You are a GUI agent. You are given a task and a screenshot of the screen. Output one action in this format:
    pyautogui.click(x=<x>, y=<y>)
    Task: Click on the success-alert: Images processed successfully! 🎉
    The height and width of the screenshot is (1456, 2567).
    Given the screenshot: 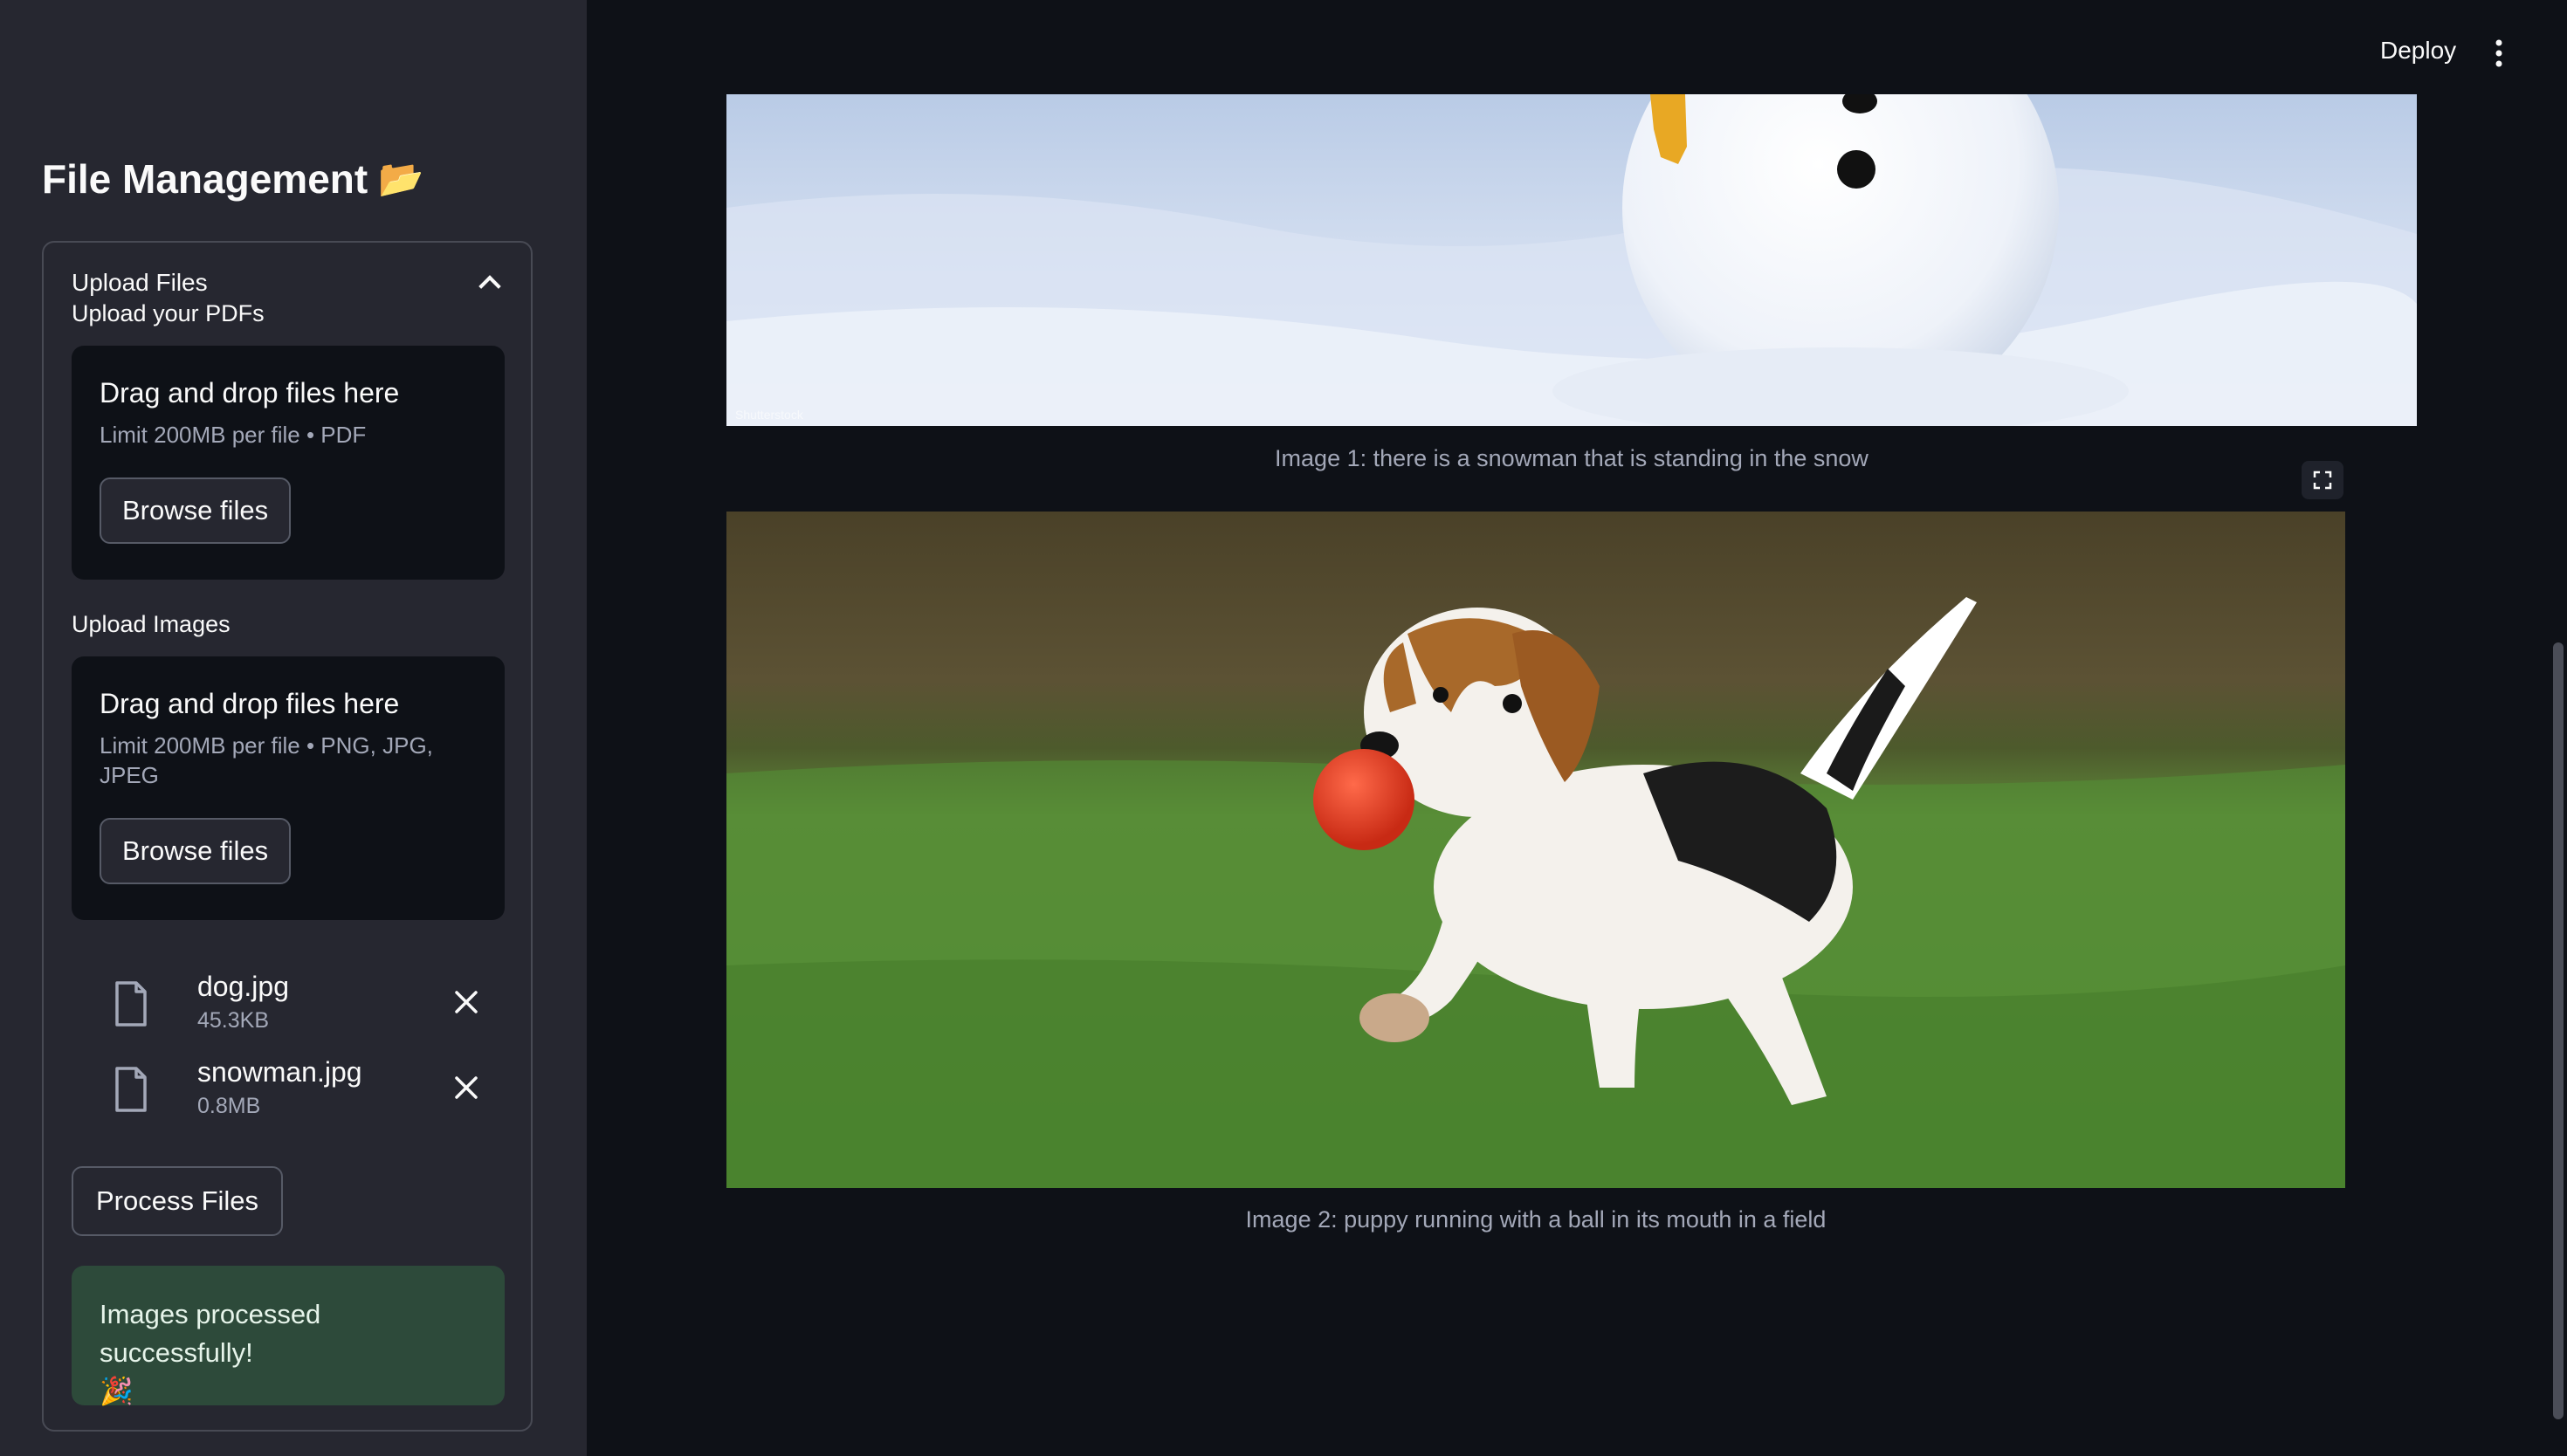 What is the action you would take?
    pyautogui.click(x=288, y=1336)
    